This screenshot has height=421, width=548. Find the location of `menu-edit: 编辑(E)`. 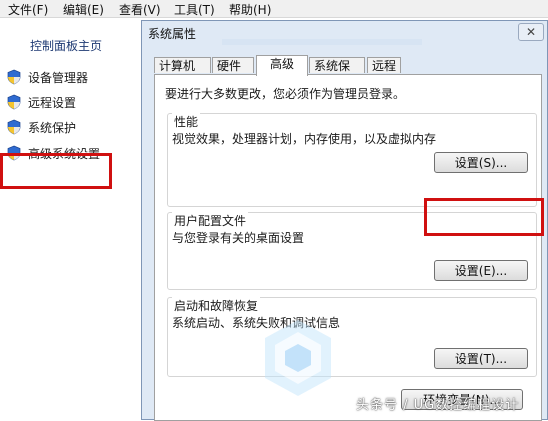

menu-edit: 编辑(E) is located at coordinates (83, 9).